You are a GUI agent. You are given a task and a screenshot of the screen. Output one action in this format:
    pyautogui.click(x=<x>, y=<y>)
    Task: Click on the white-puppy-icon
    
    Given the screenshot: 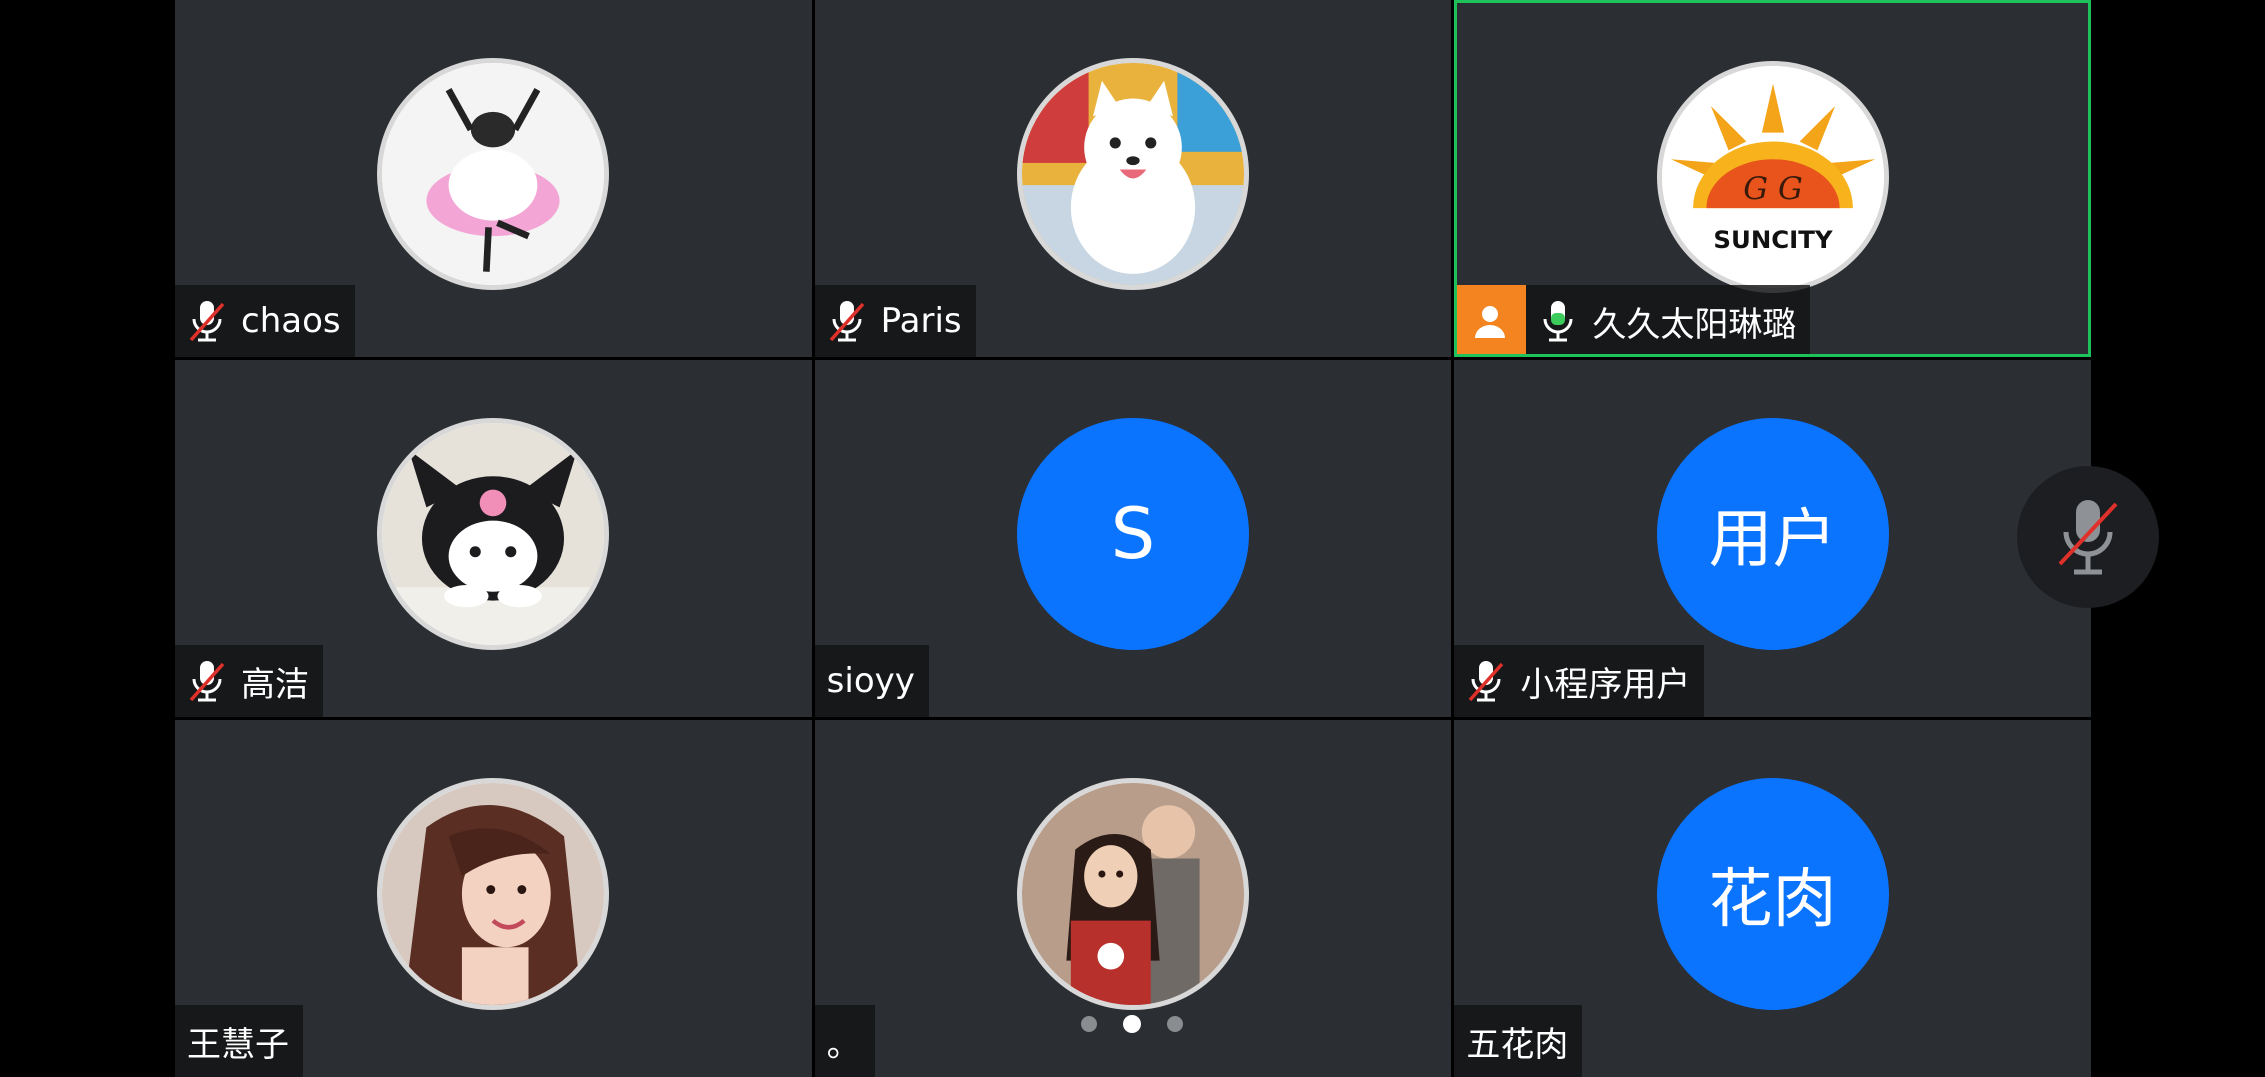 What is the action you would take?
    pyautogui.click(x=1132, y=174)
    